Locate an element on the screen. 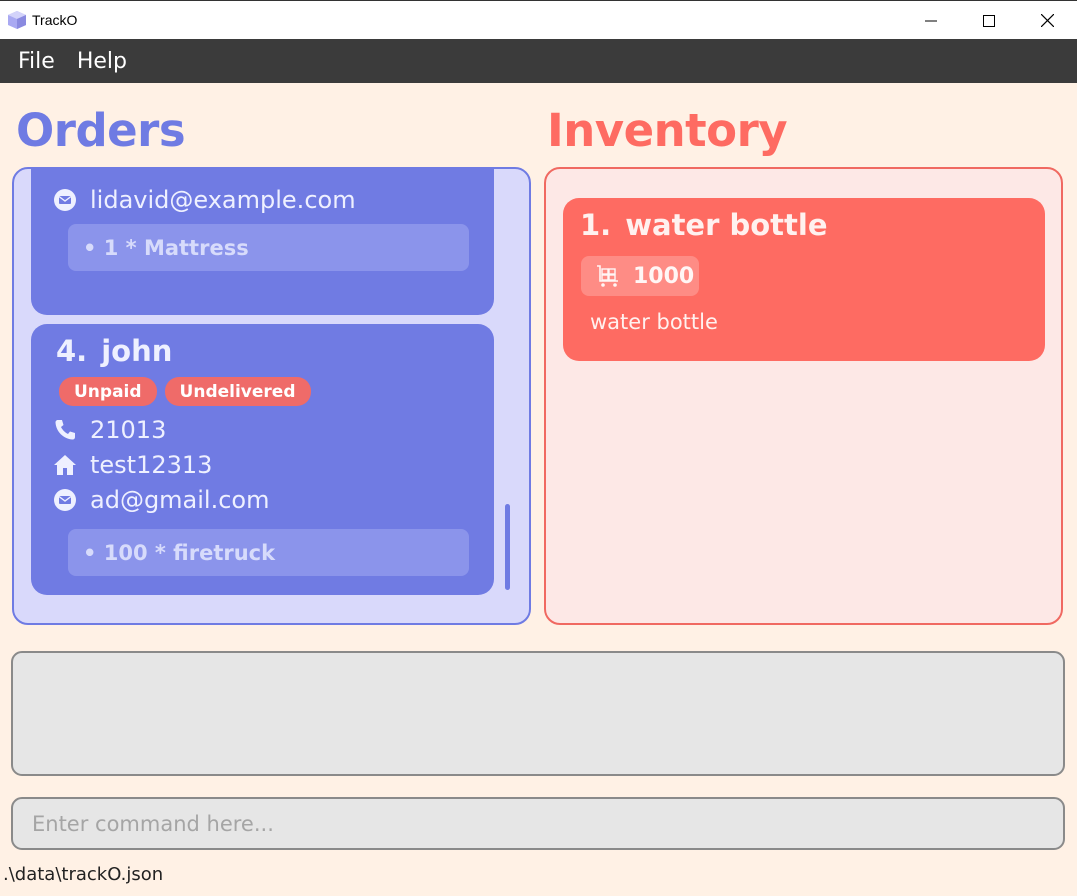 The height and width of the screenshot is (896, 1077). order-name: john is located at coordinates (137, 351).